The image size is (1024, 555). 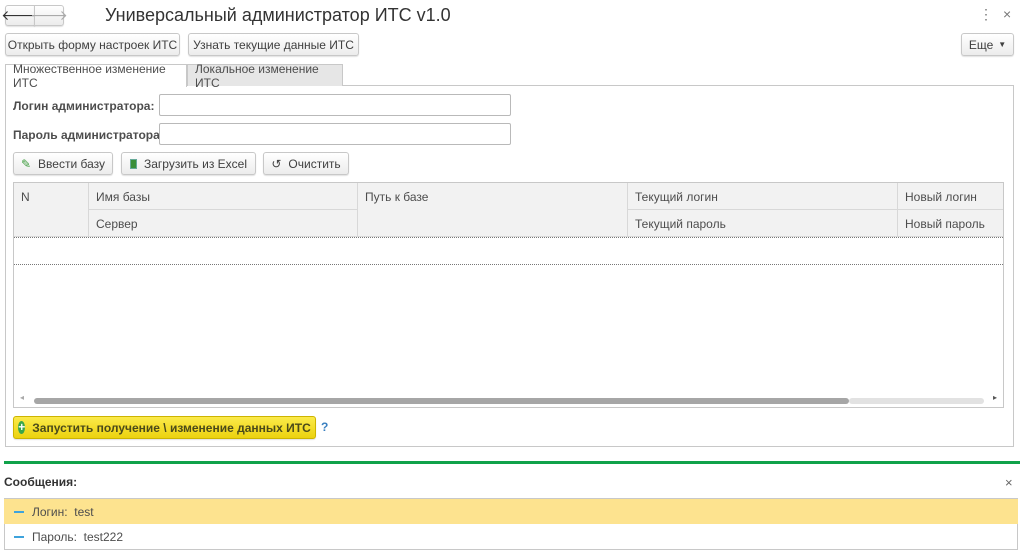 I want to click on col-current-password: Текущий пароль, so click(x=763, y=223).